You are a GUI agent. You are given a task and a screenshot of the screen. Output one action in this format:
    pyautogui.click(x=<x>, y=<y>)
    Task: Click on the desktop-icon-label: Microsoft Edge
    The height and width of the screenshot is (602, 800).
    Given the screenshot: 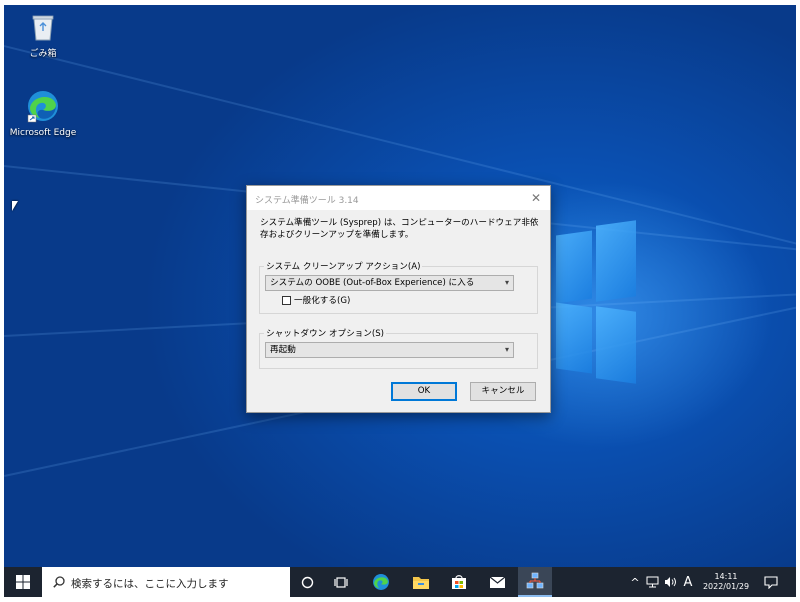 What is the action you would take?
    pyautogui.click(x=43, y=133)
    